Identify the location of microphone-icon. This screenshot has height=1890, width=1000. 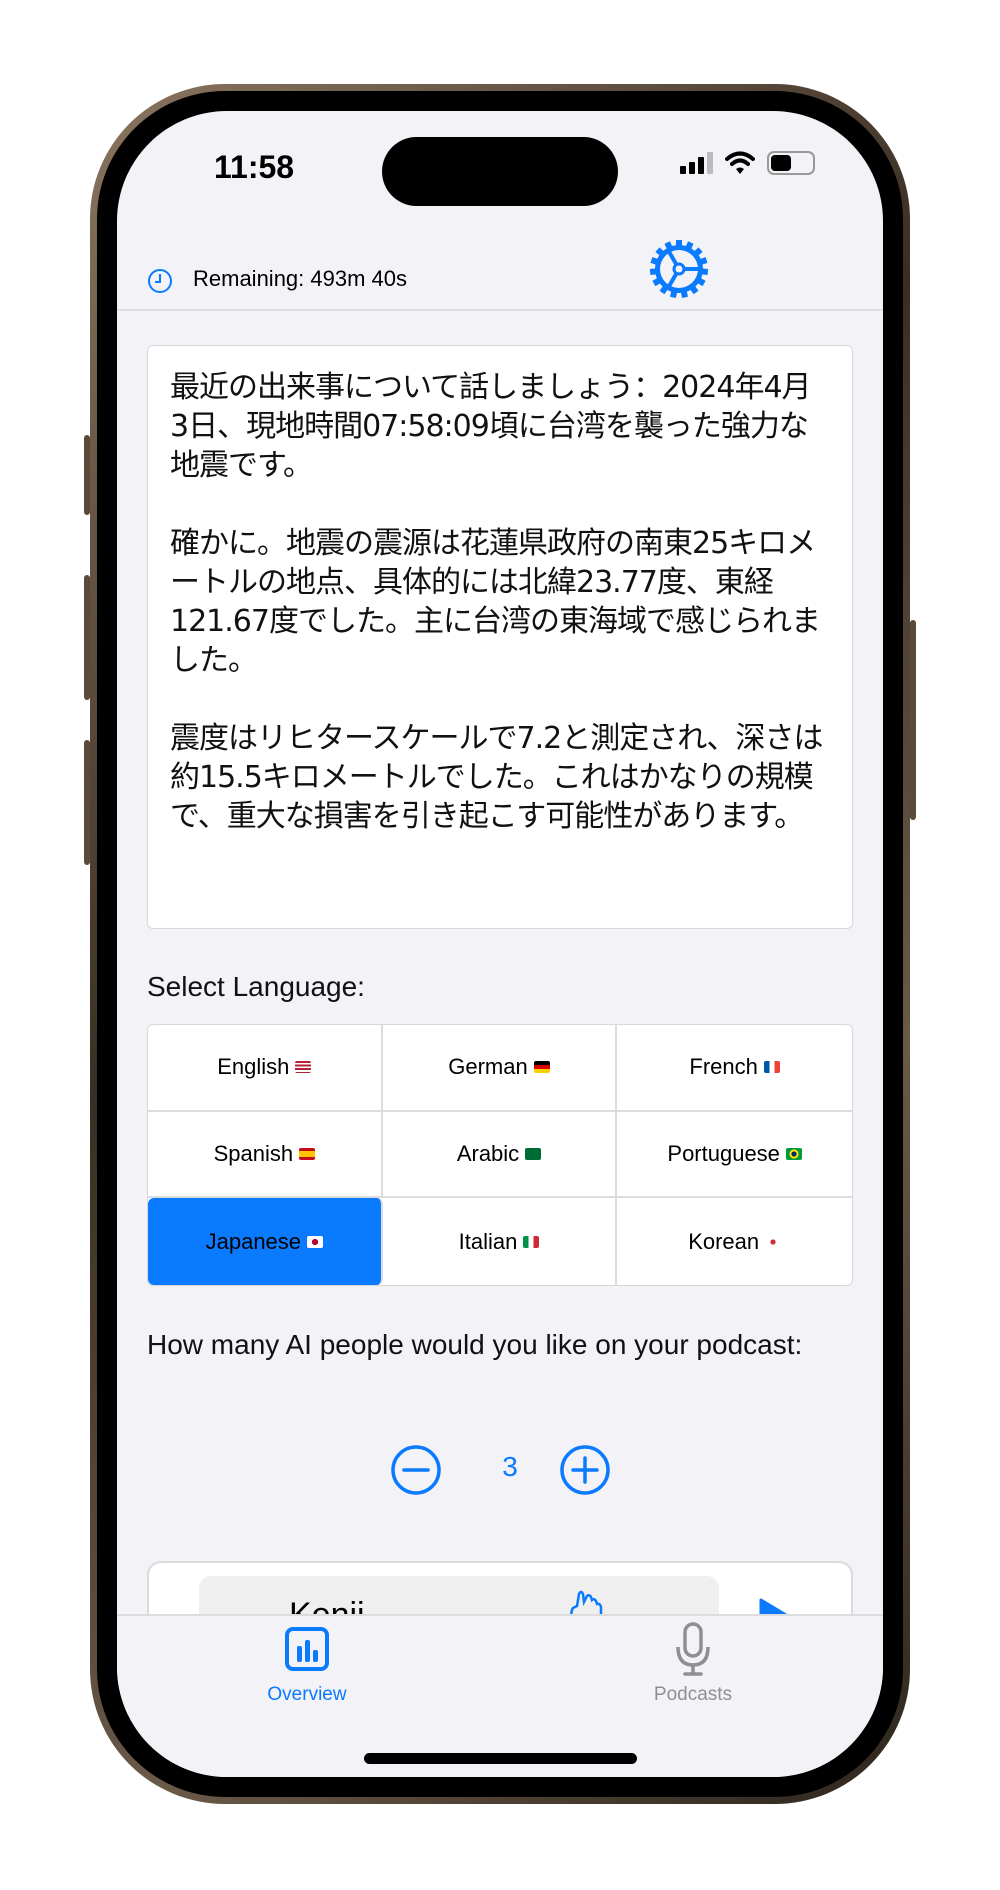
(693, 1649).